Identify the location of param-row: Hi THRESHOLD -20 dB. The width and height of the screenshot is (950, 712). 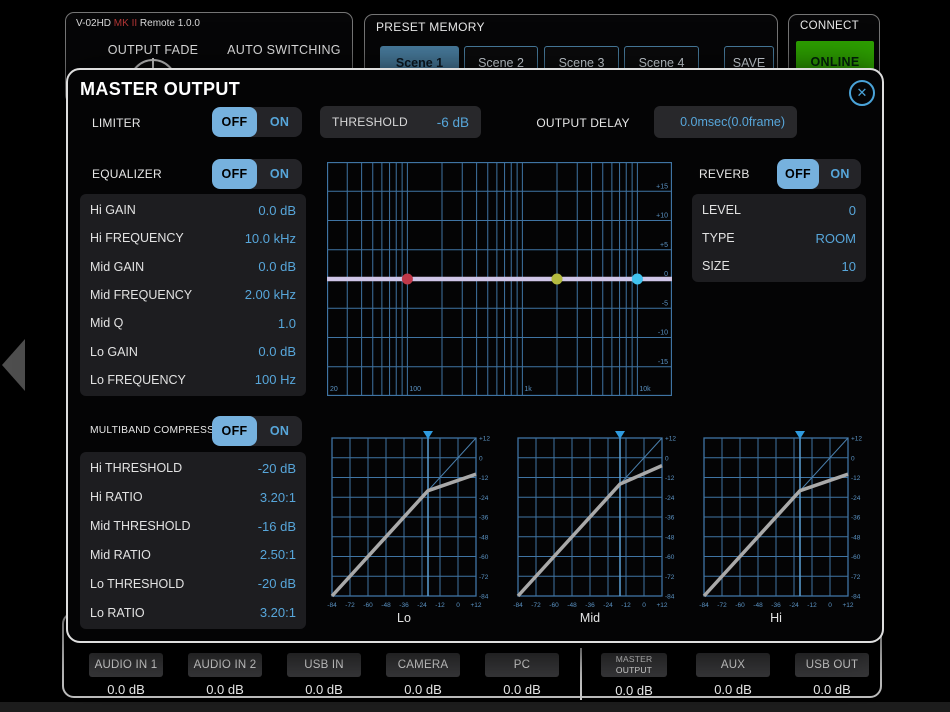
(193, 468).